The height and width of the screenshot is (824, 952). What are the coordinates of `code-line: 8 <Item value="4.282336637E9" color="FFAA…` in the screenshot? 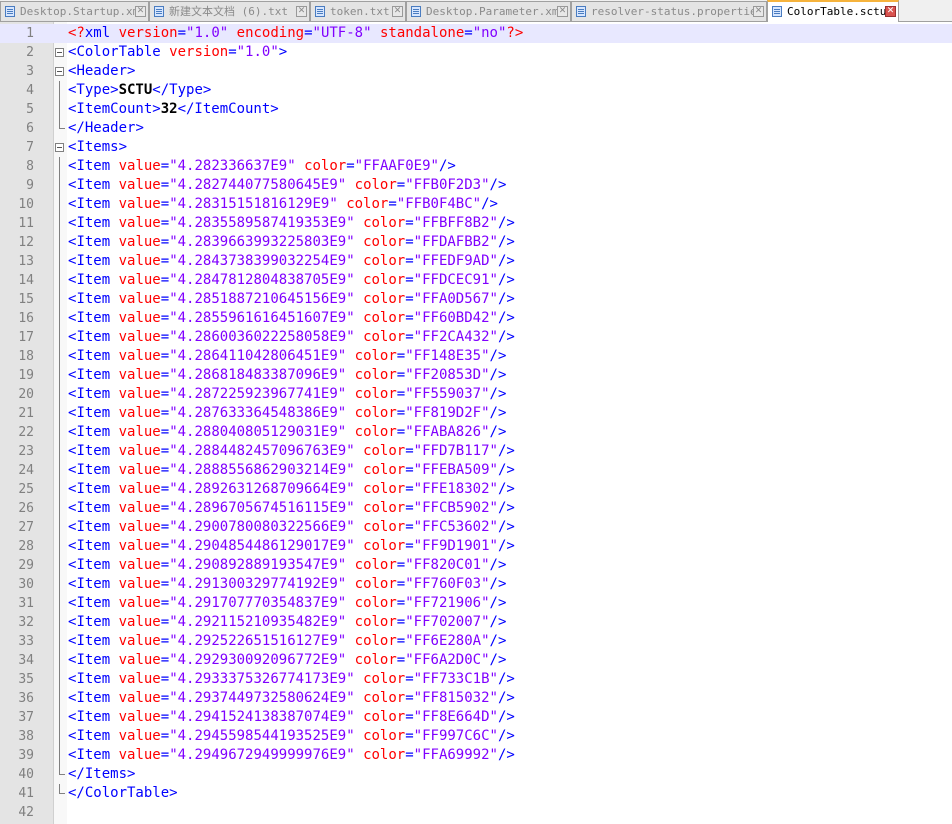 It's located at (476, 166).